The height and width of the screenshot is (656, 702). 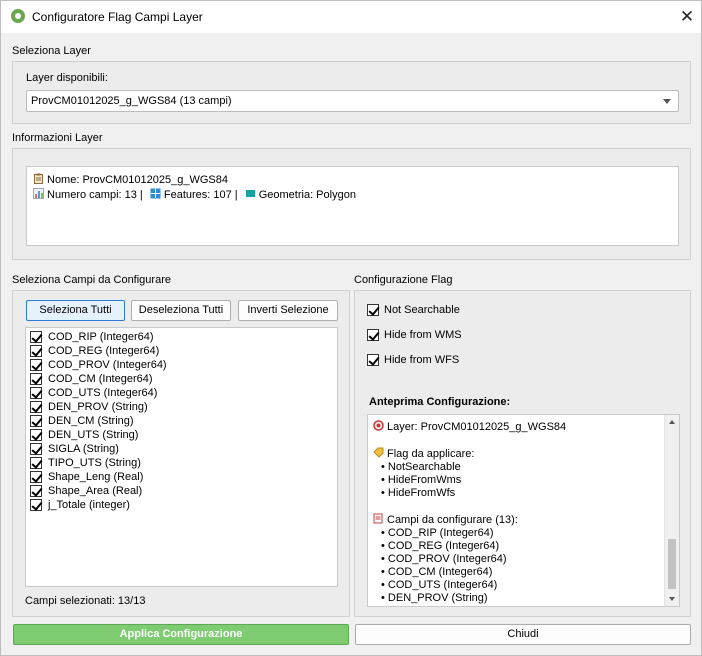 I want to click on deselect-all-button: Deseleziona Tutti, so click(x=181, y=310).